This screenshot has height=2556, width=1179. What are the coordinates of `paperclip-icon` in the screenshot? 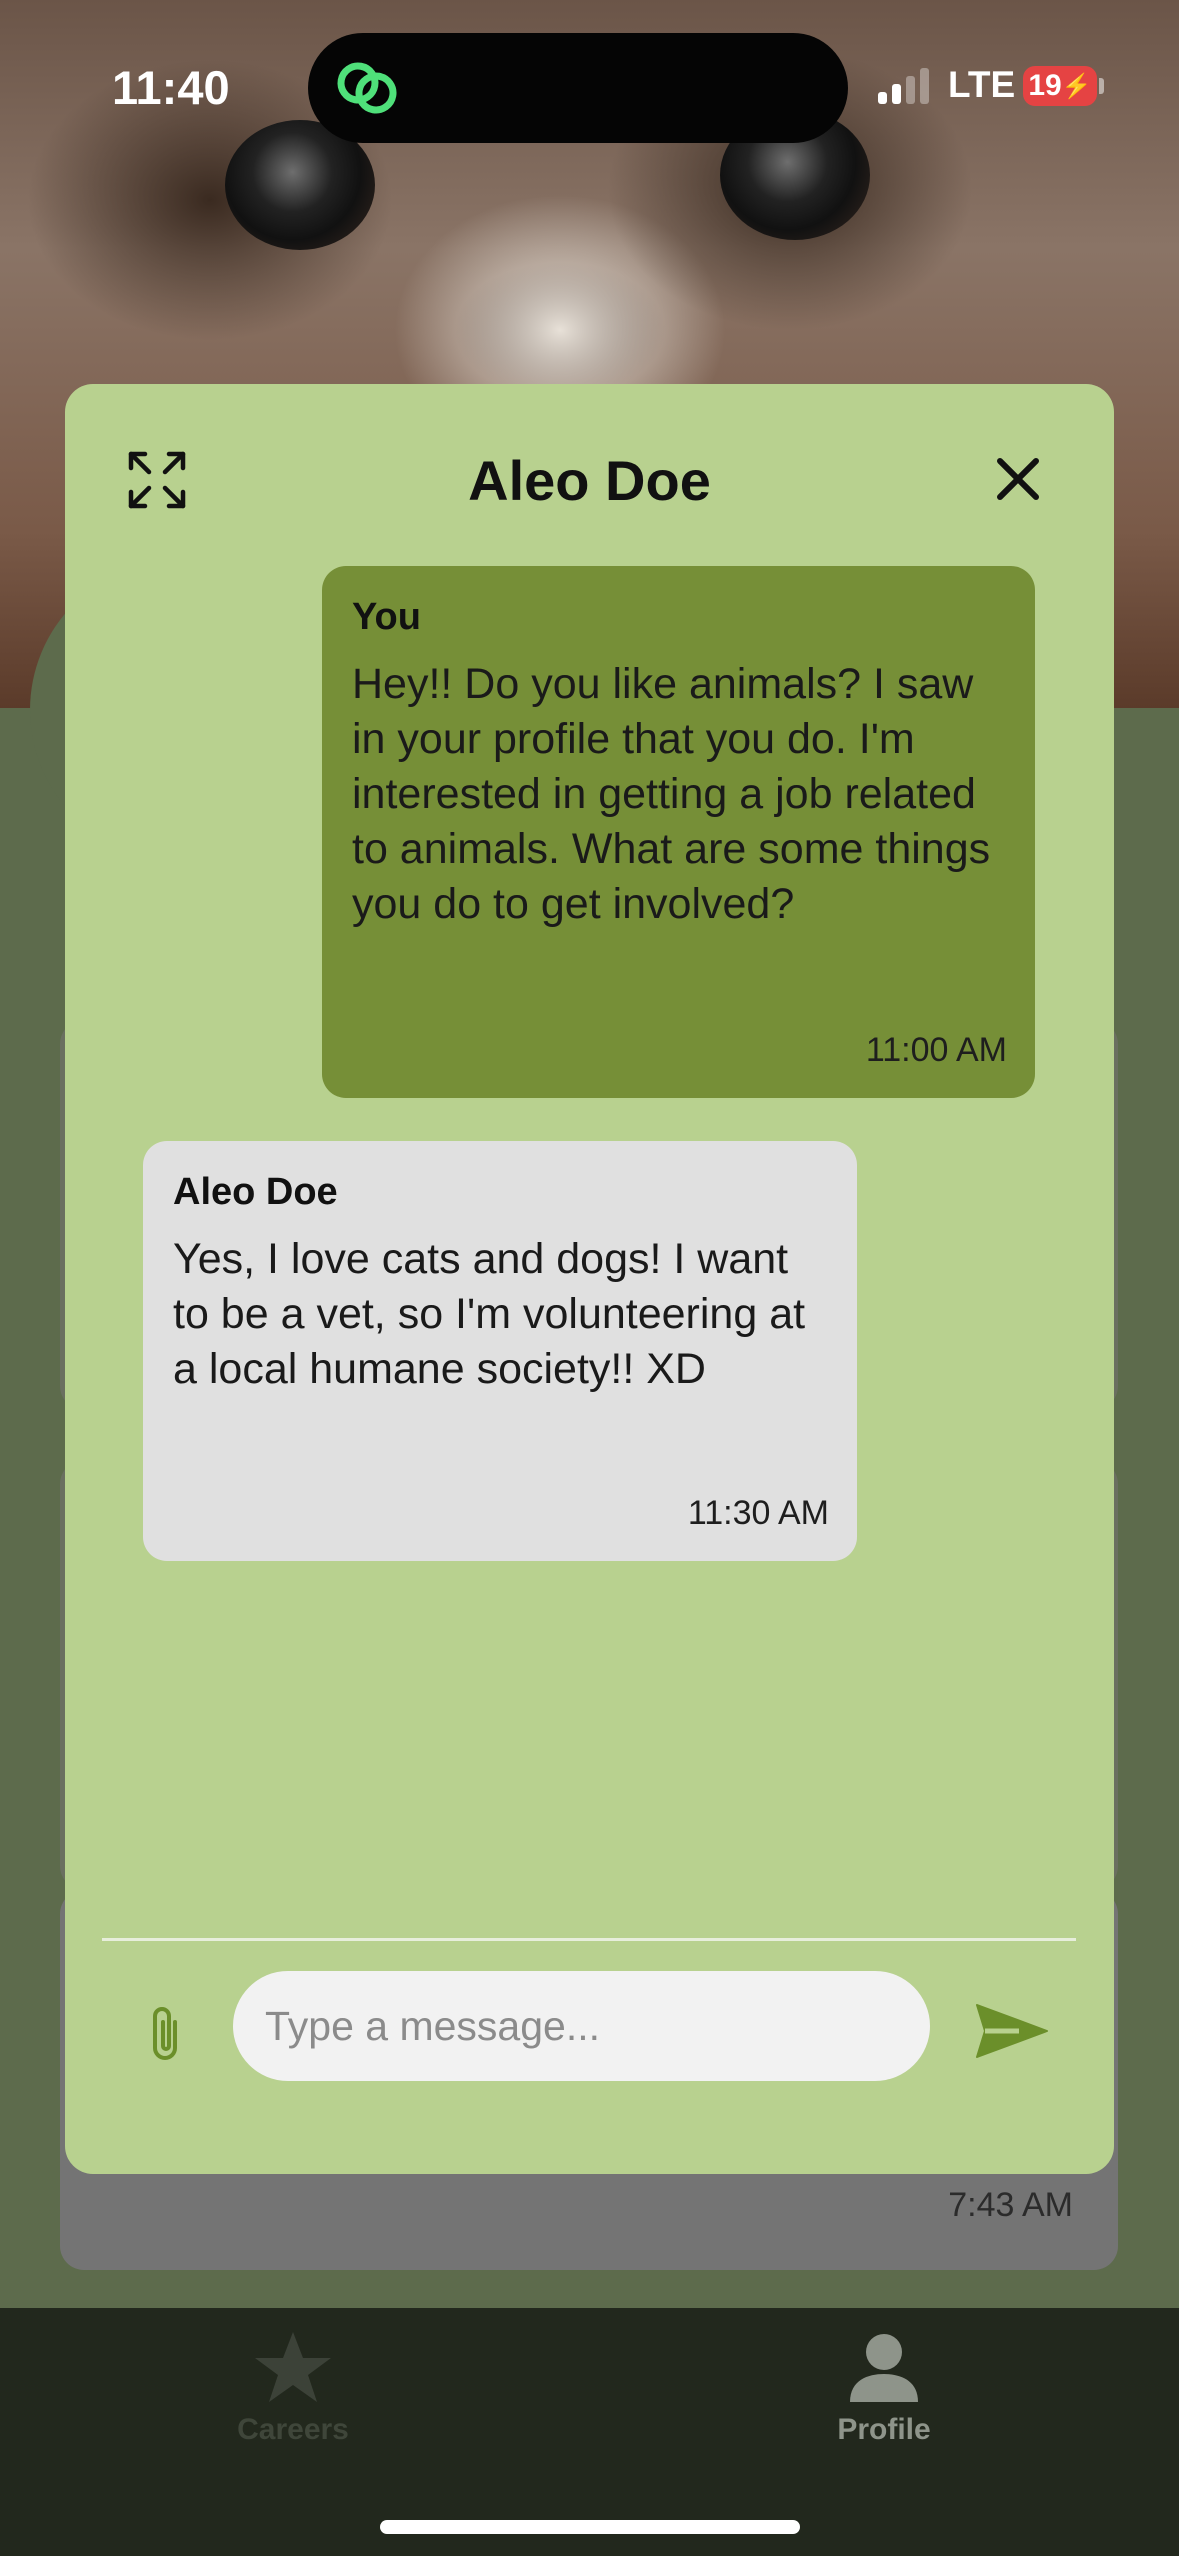 It's located at (165, 2034).